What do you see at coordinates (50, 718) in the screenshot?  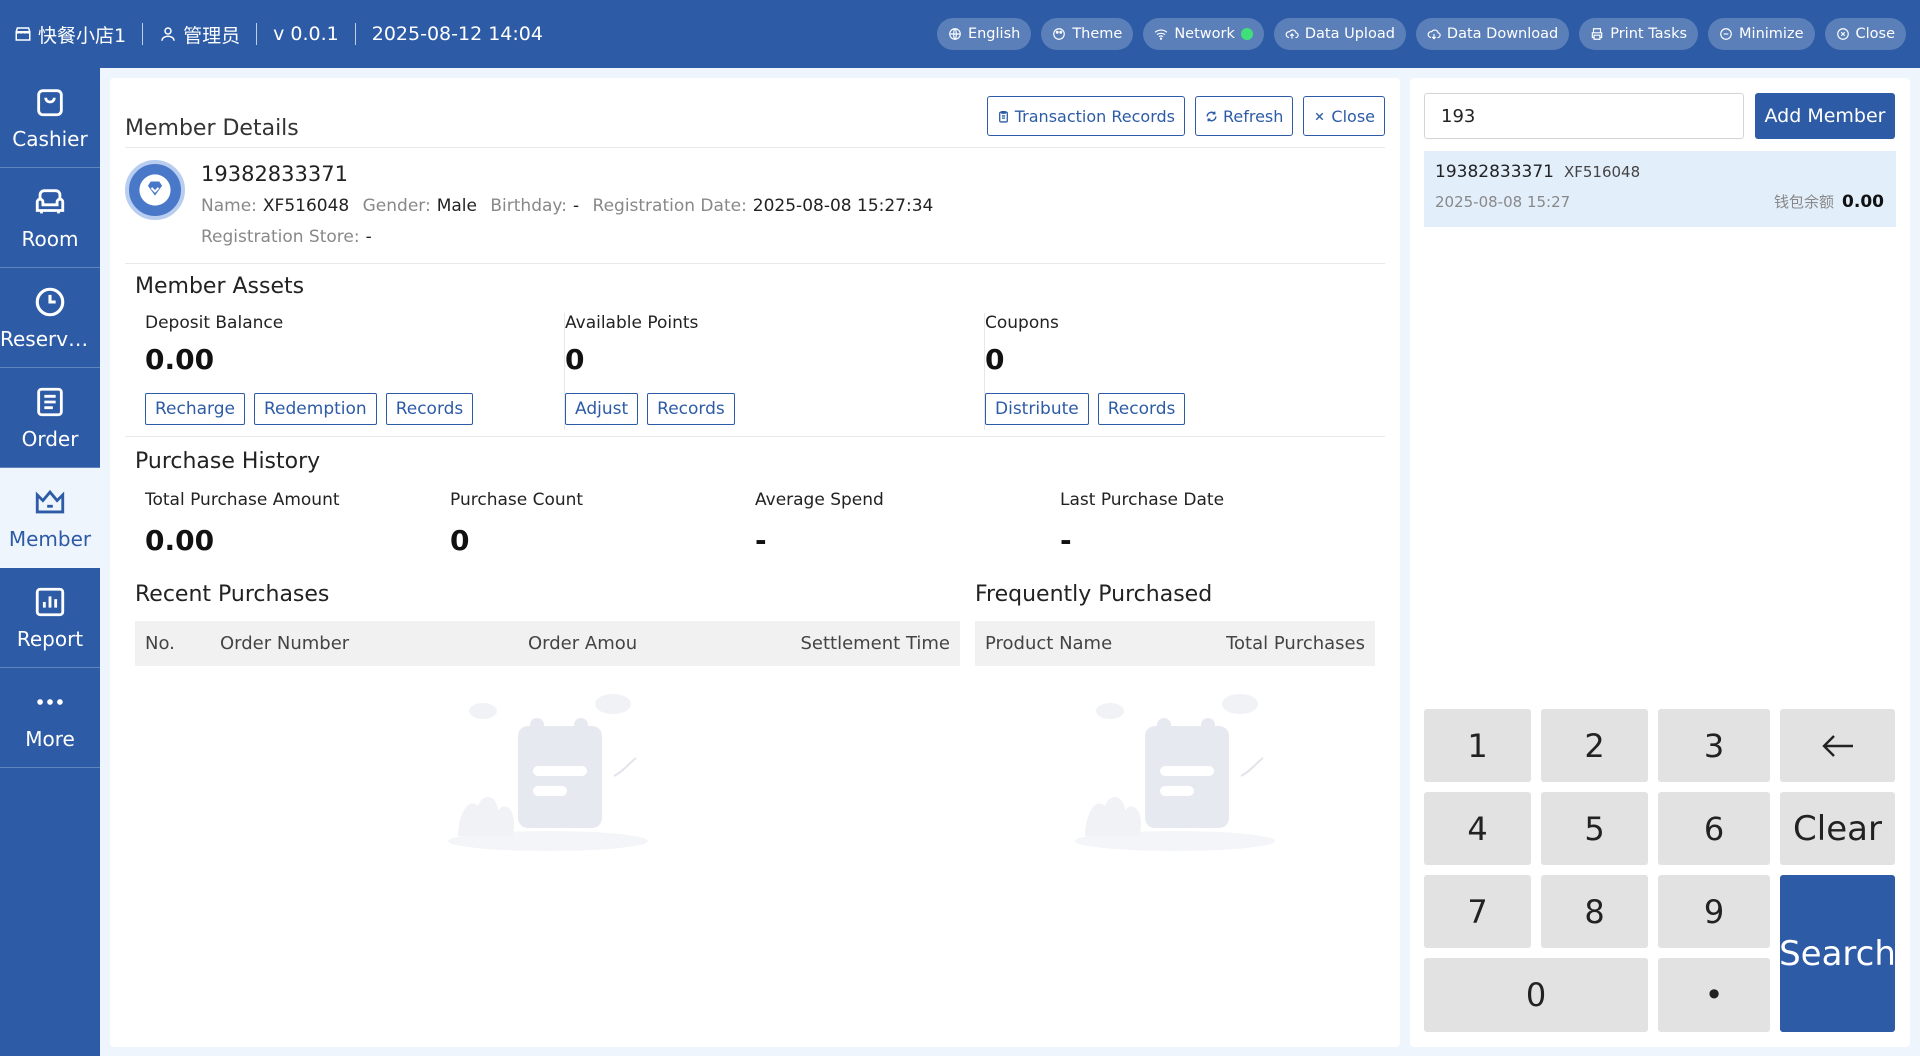 I see `sidebar-item-more: More` at bounding box center [50, 718].